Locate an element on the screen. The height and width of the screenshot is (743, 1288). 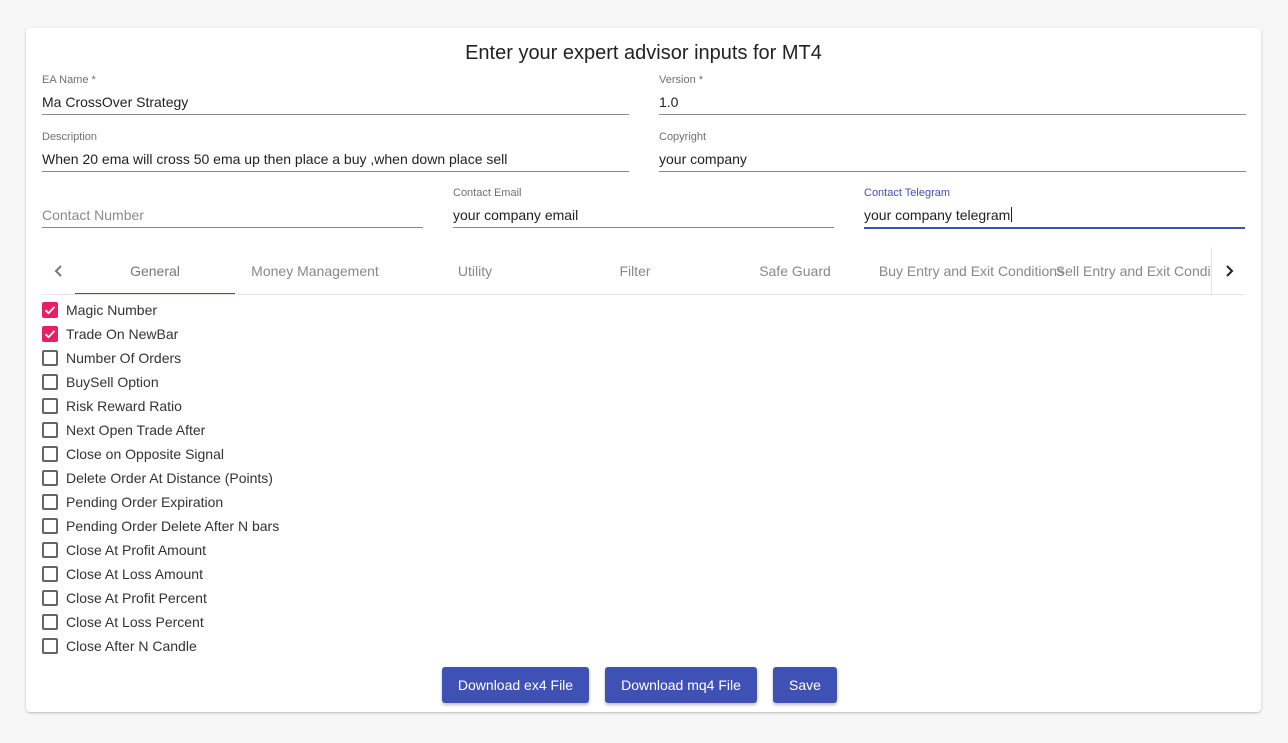
download-mq4-button: Download mq4 File is located at coordinates (681, 685).